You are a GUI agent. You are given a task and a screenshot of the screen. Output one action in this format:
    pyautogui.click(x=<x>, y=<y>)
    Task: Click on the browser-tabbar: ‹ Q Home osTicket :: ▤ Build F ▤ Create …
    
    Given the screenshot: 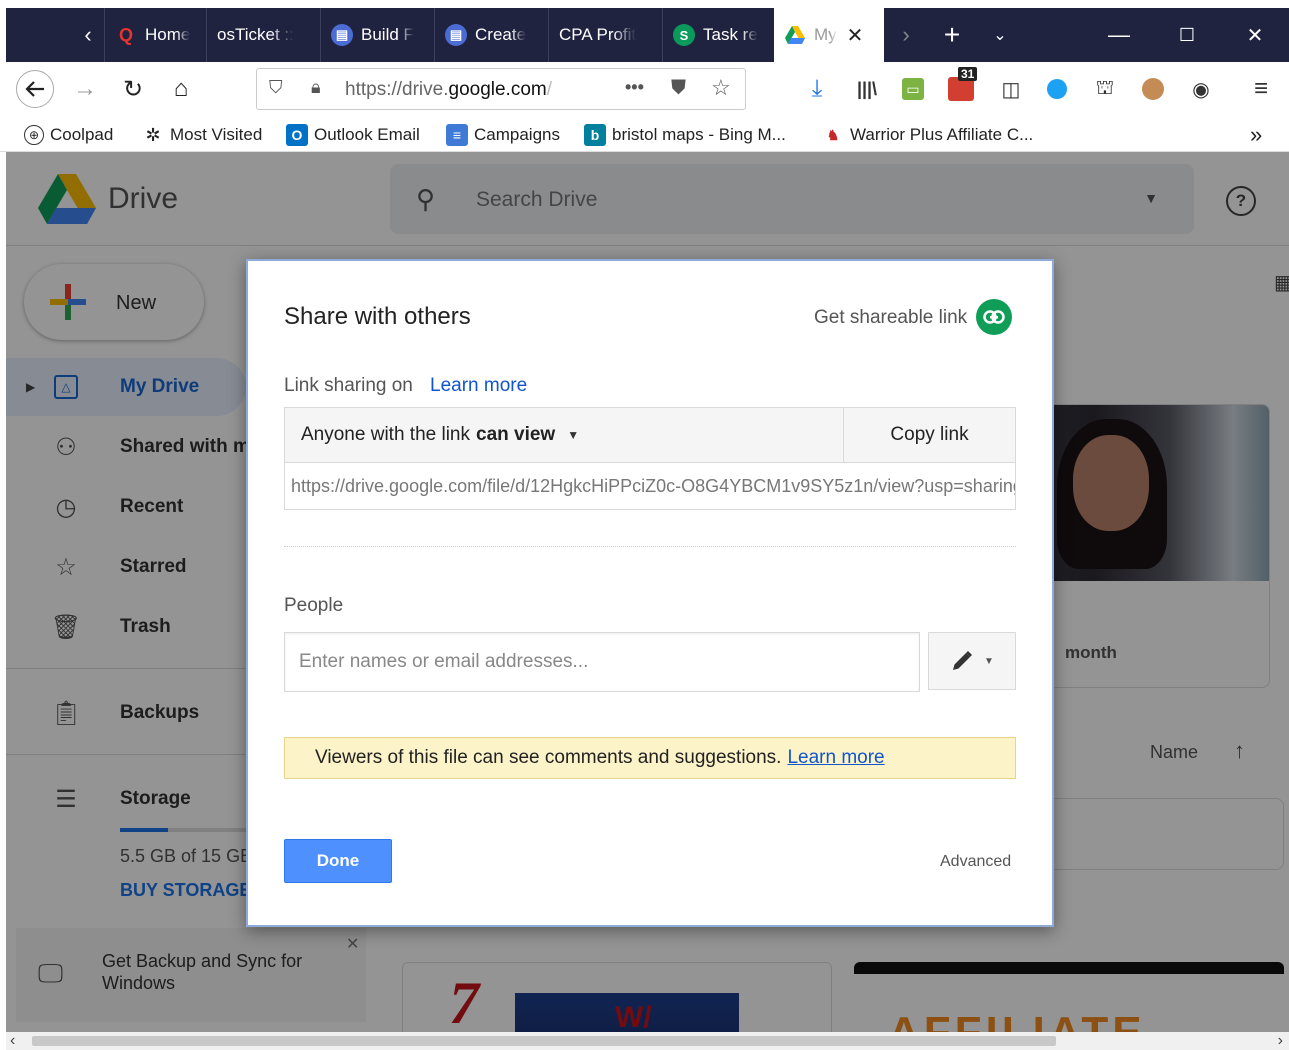 What is the action you would take?
    pyautogui.click(x=644, y=31)
    